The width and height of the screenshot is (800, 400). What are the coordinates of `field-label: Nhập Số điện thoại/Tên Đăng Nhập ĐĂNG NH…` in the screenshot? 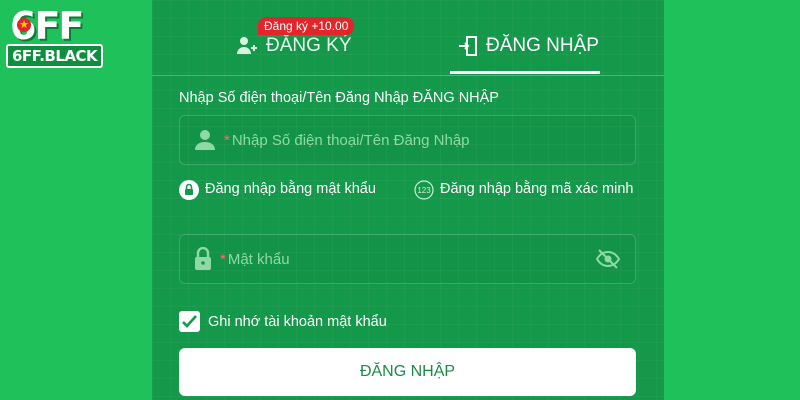 It's located at (339, 98).